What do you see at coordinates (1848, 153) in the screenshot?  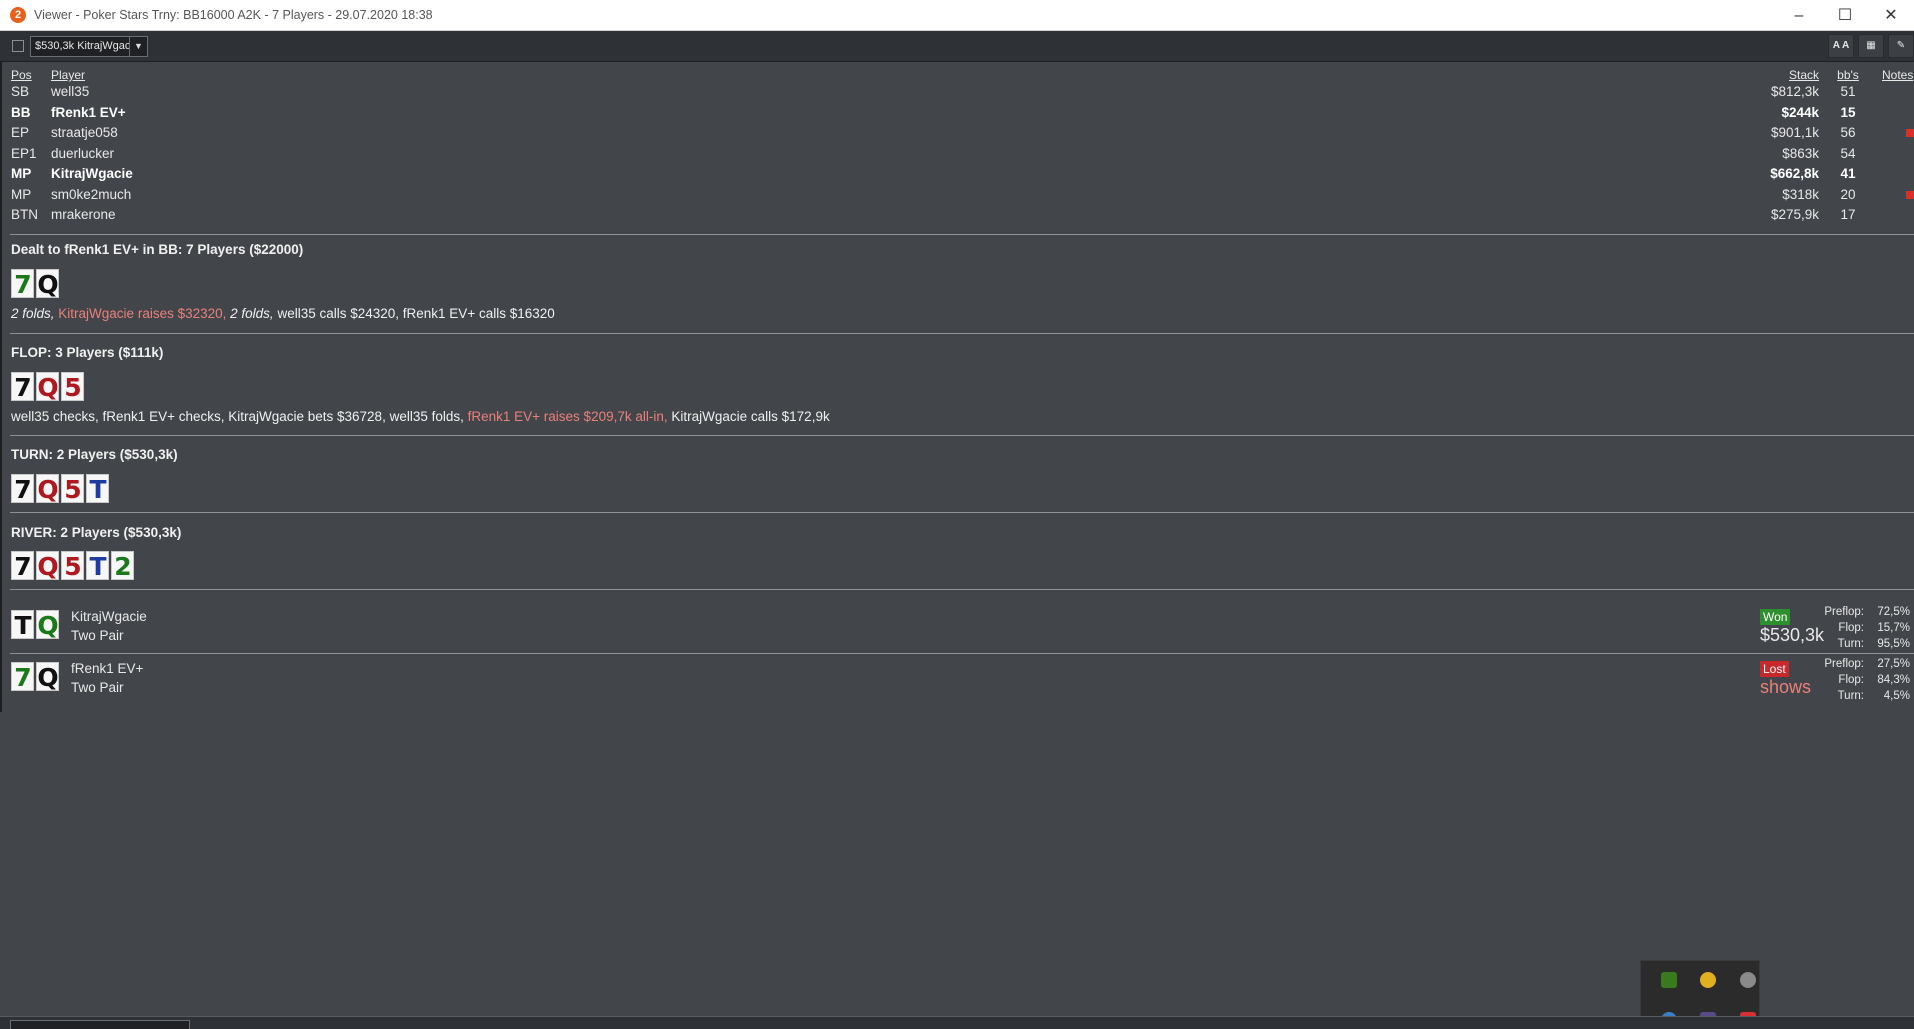 I see `player-bbs: 54` at bounding box center [1848, 153].